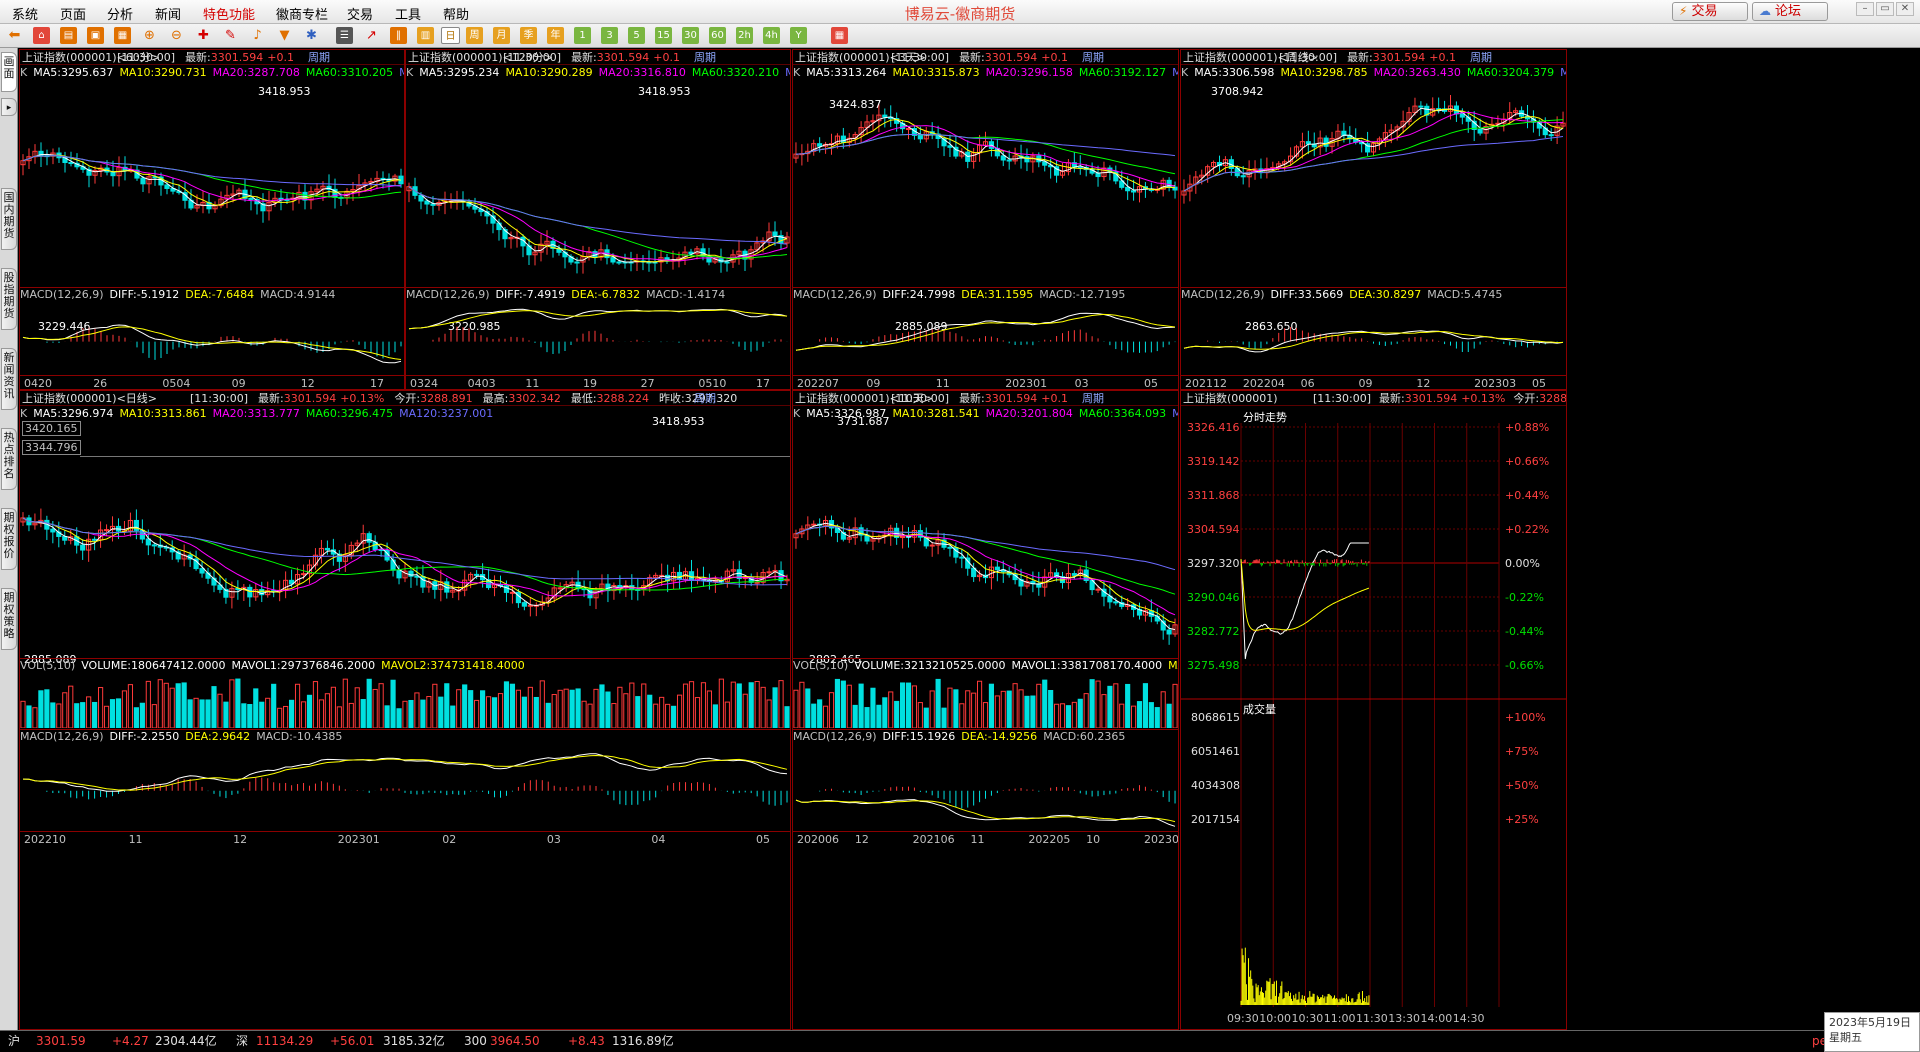  What do you see at coordinates (636, 35) in the screenshot?
I see `period-5min-button: 5` at bounding box center [636, 35].